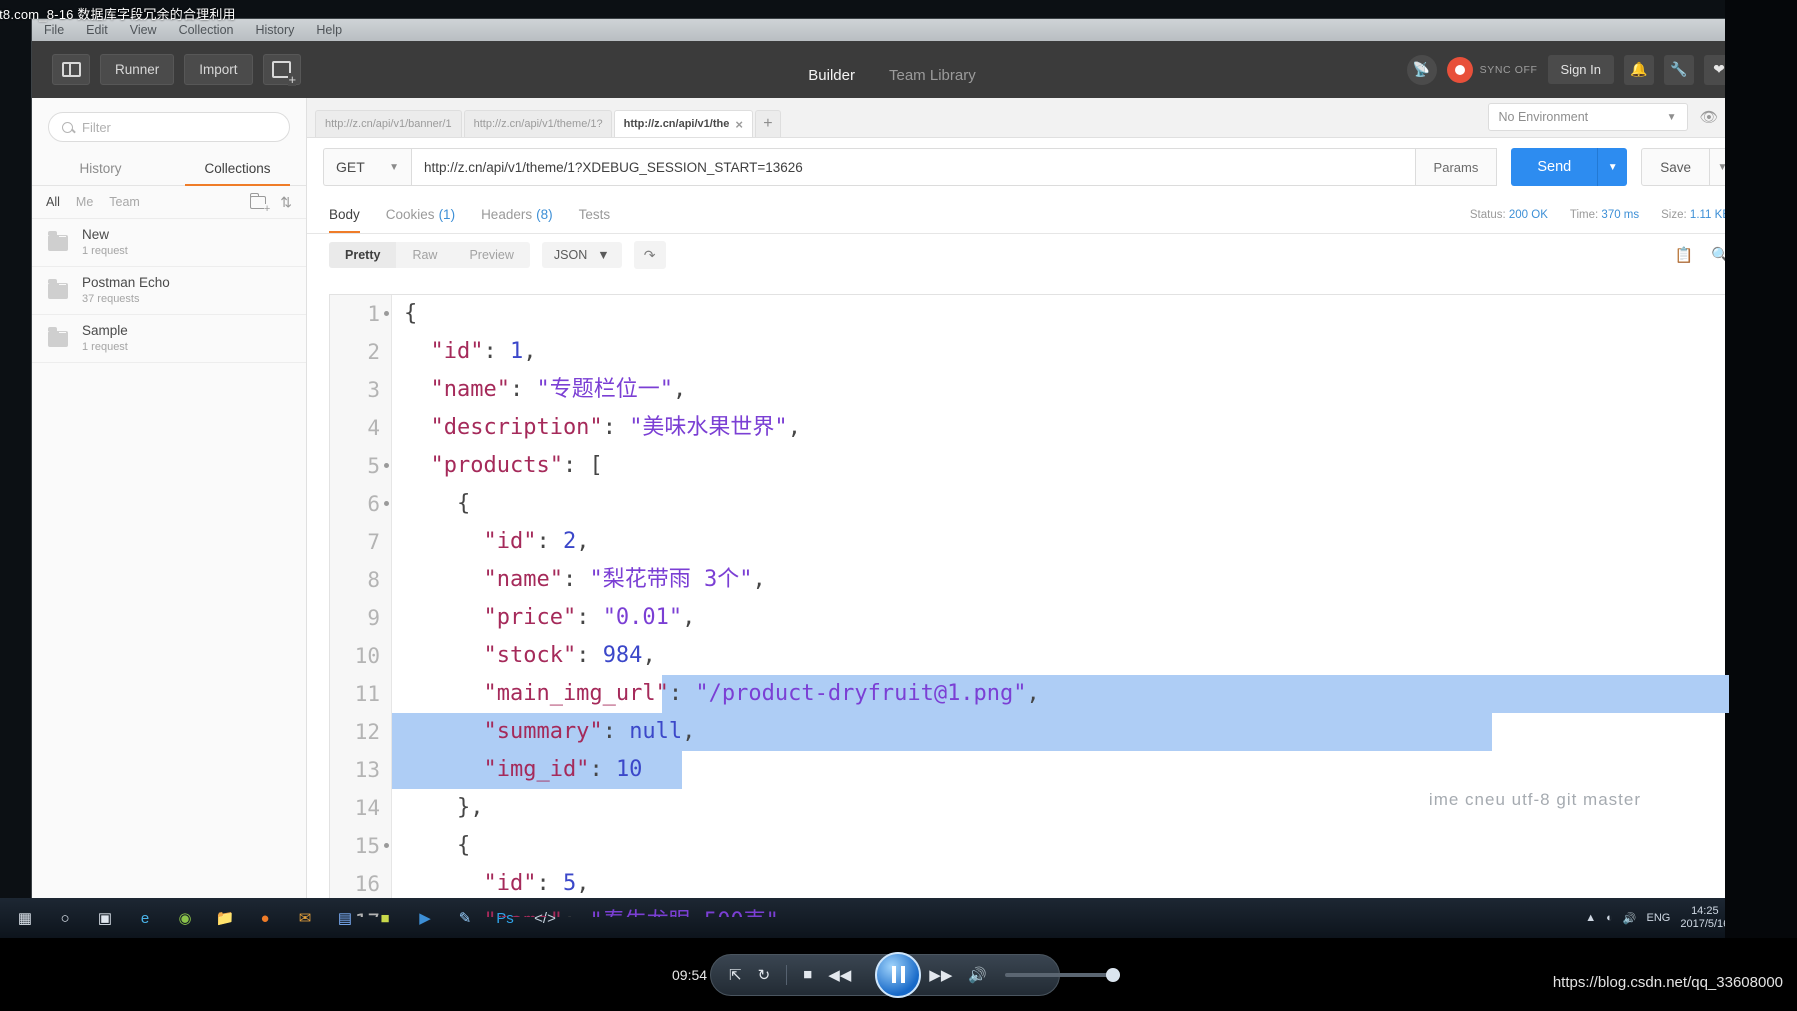 The image size is (1797, 1011). I want to click on line-number: 1, so click(373, 314).